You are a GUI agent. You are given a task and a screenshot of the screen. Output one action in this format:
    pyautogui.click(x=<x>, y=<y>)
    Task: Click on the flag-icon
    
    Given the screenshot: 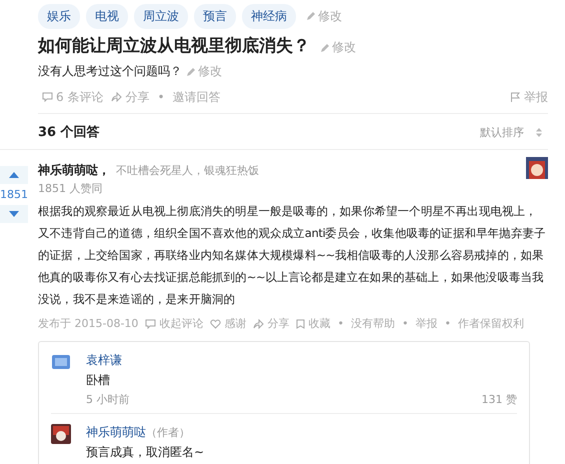 What is the action you would take?
    pyautogui.click(x=515, y=97)
    